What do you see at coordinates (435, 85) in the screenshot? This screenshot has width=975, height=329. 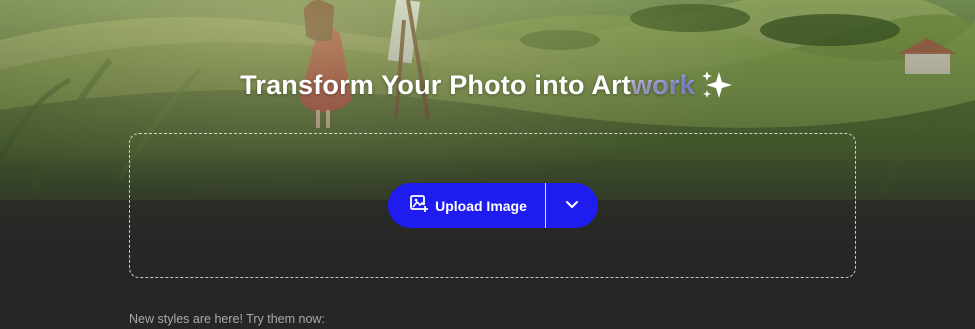 I see `title-main-text: Transform Your Photo into Art` at bounding box center [435, 85].